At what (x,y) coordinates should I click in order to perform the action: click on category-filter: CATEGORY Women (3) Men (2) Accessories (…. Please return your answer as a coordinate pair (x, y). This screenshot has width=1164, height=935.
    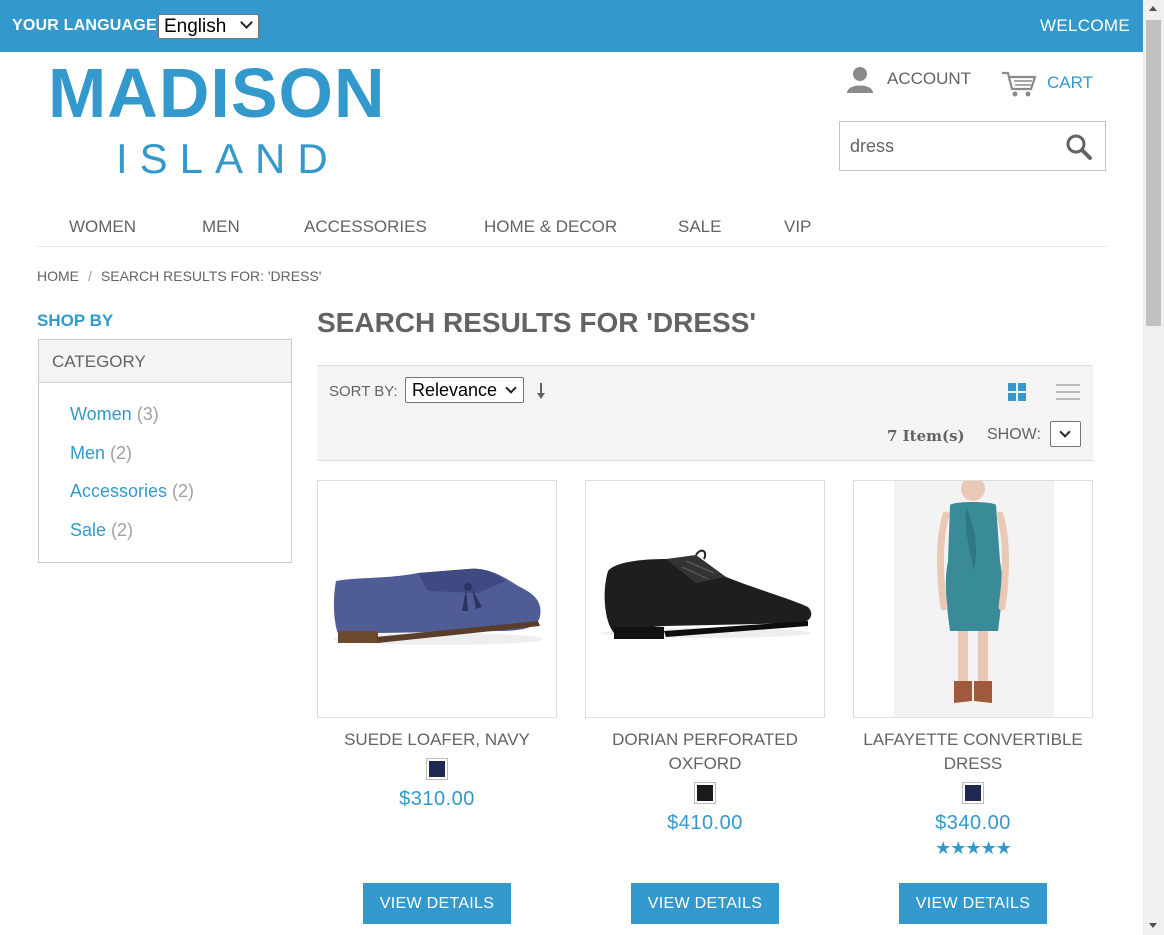
    Looking at the image, I should click on (165, 451).